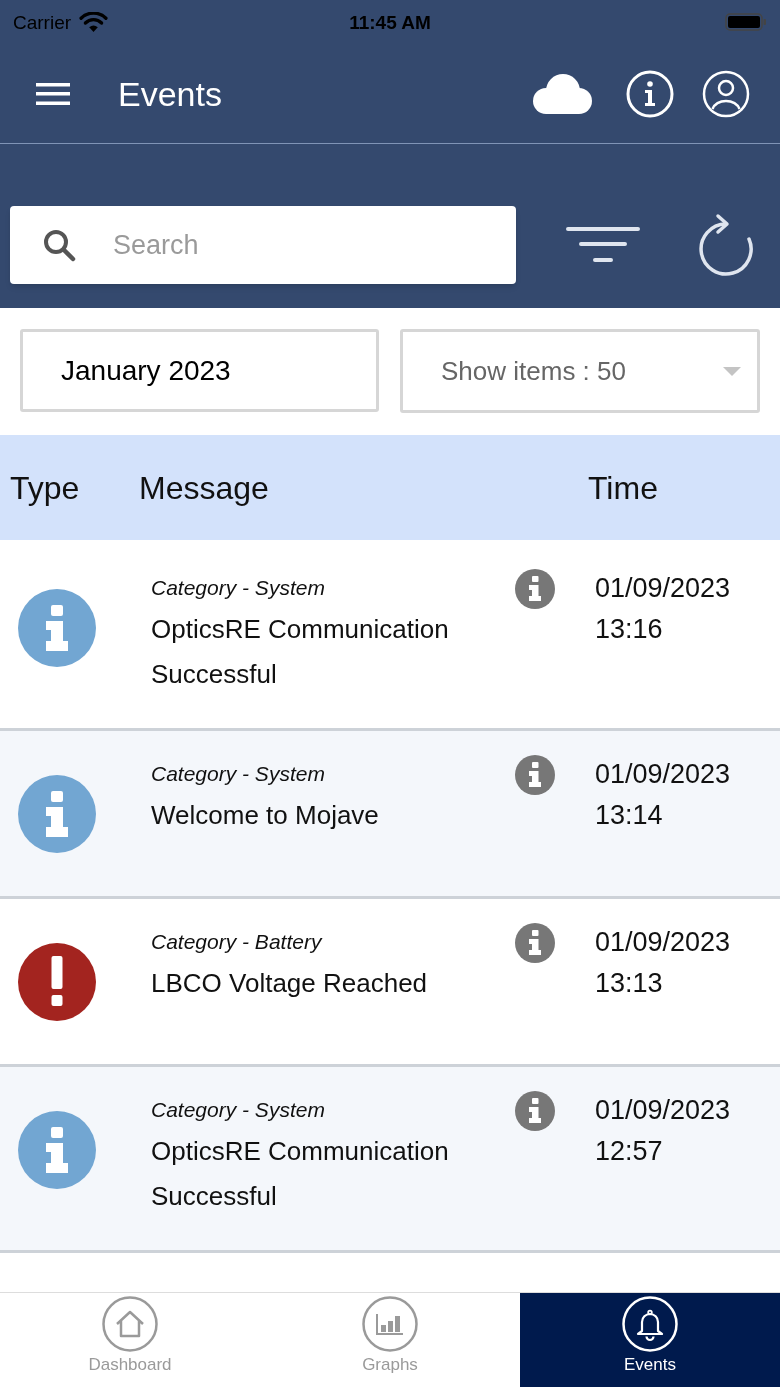 Image resolution: width=780 pixels, height=1387 pixels. Describe the element at coordinates (746, 22) in the screenshot. I see `battery-icon` at that location.